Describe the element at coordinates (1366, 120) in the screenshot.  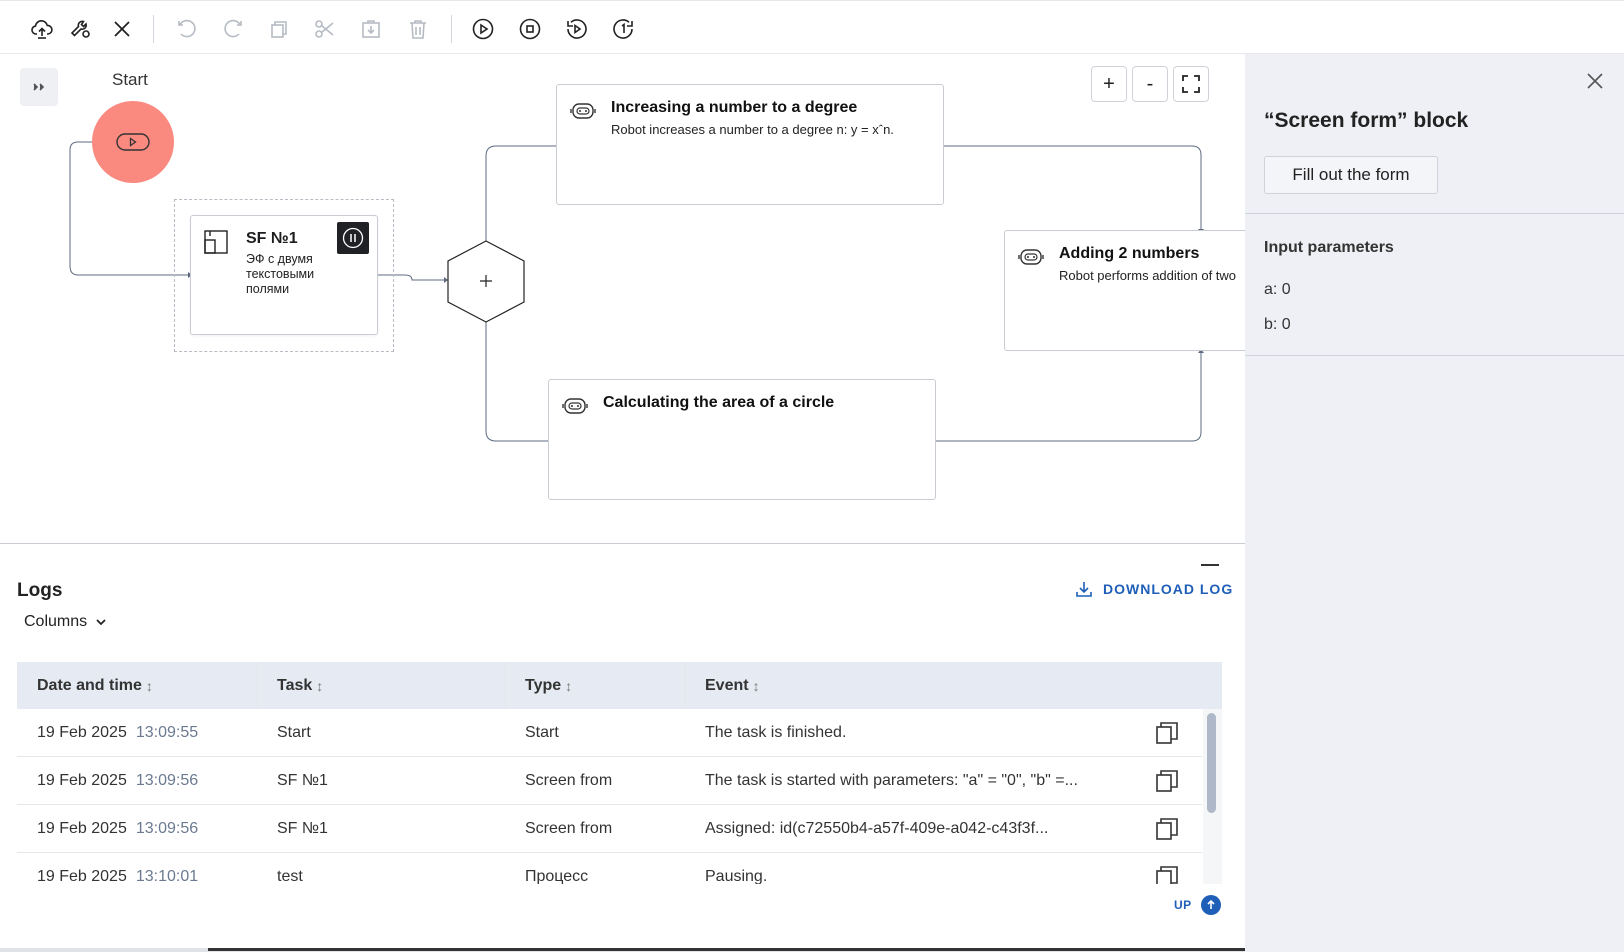
I see `panel-title: “Screen form” block` at that location.